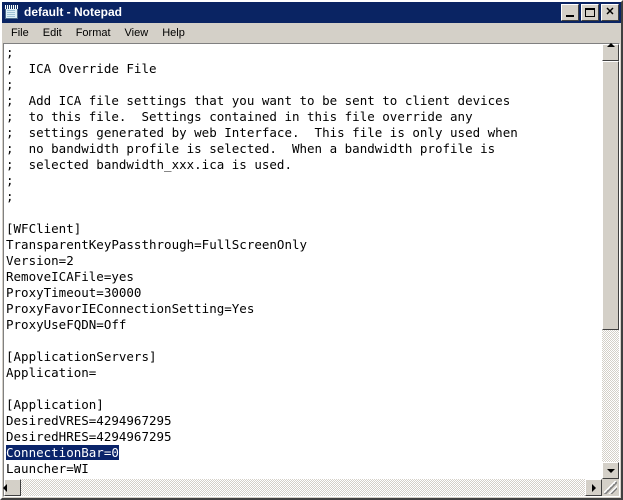  Describe the element at coordinates (62, 452) in the screenshot. I see `selected-text: ConnectionBar=0` at that location.